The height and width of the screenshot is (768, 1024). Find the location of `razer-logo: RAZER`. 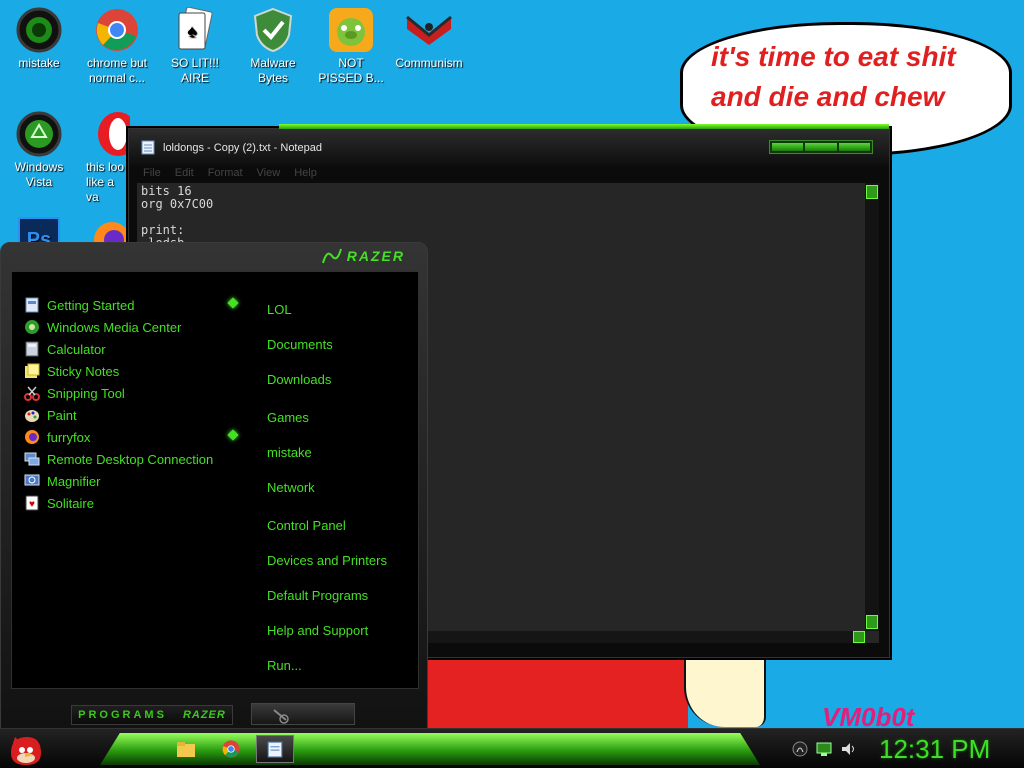

razer-logo: RAZER is located at coordinates (363, 256).